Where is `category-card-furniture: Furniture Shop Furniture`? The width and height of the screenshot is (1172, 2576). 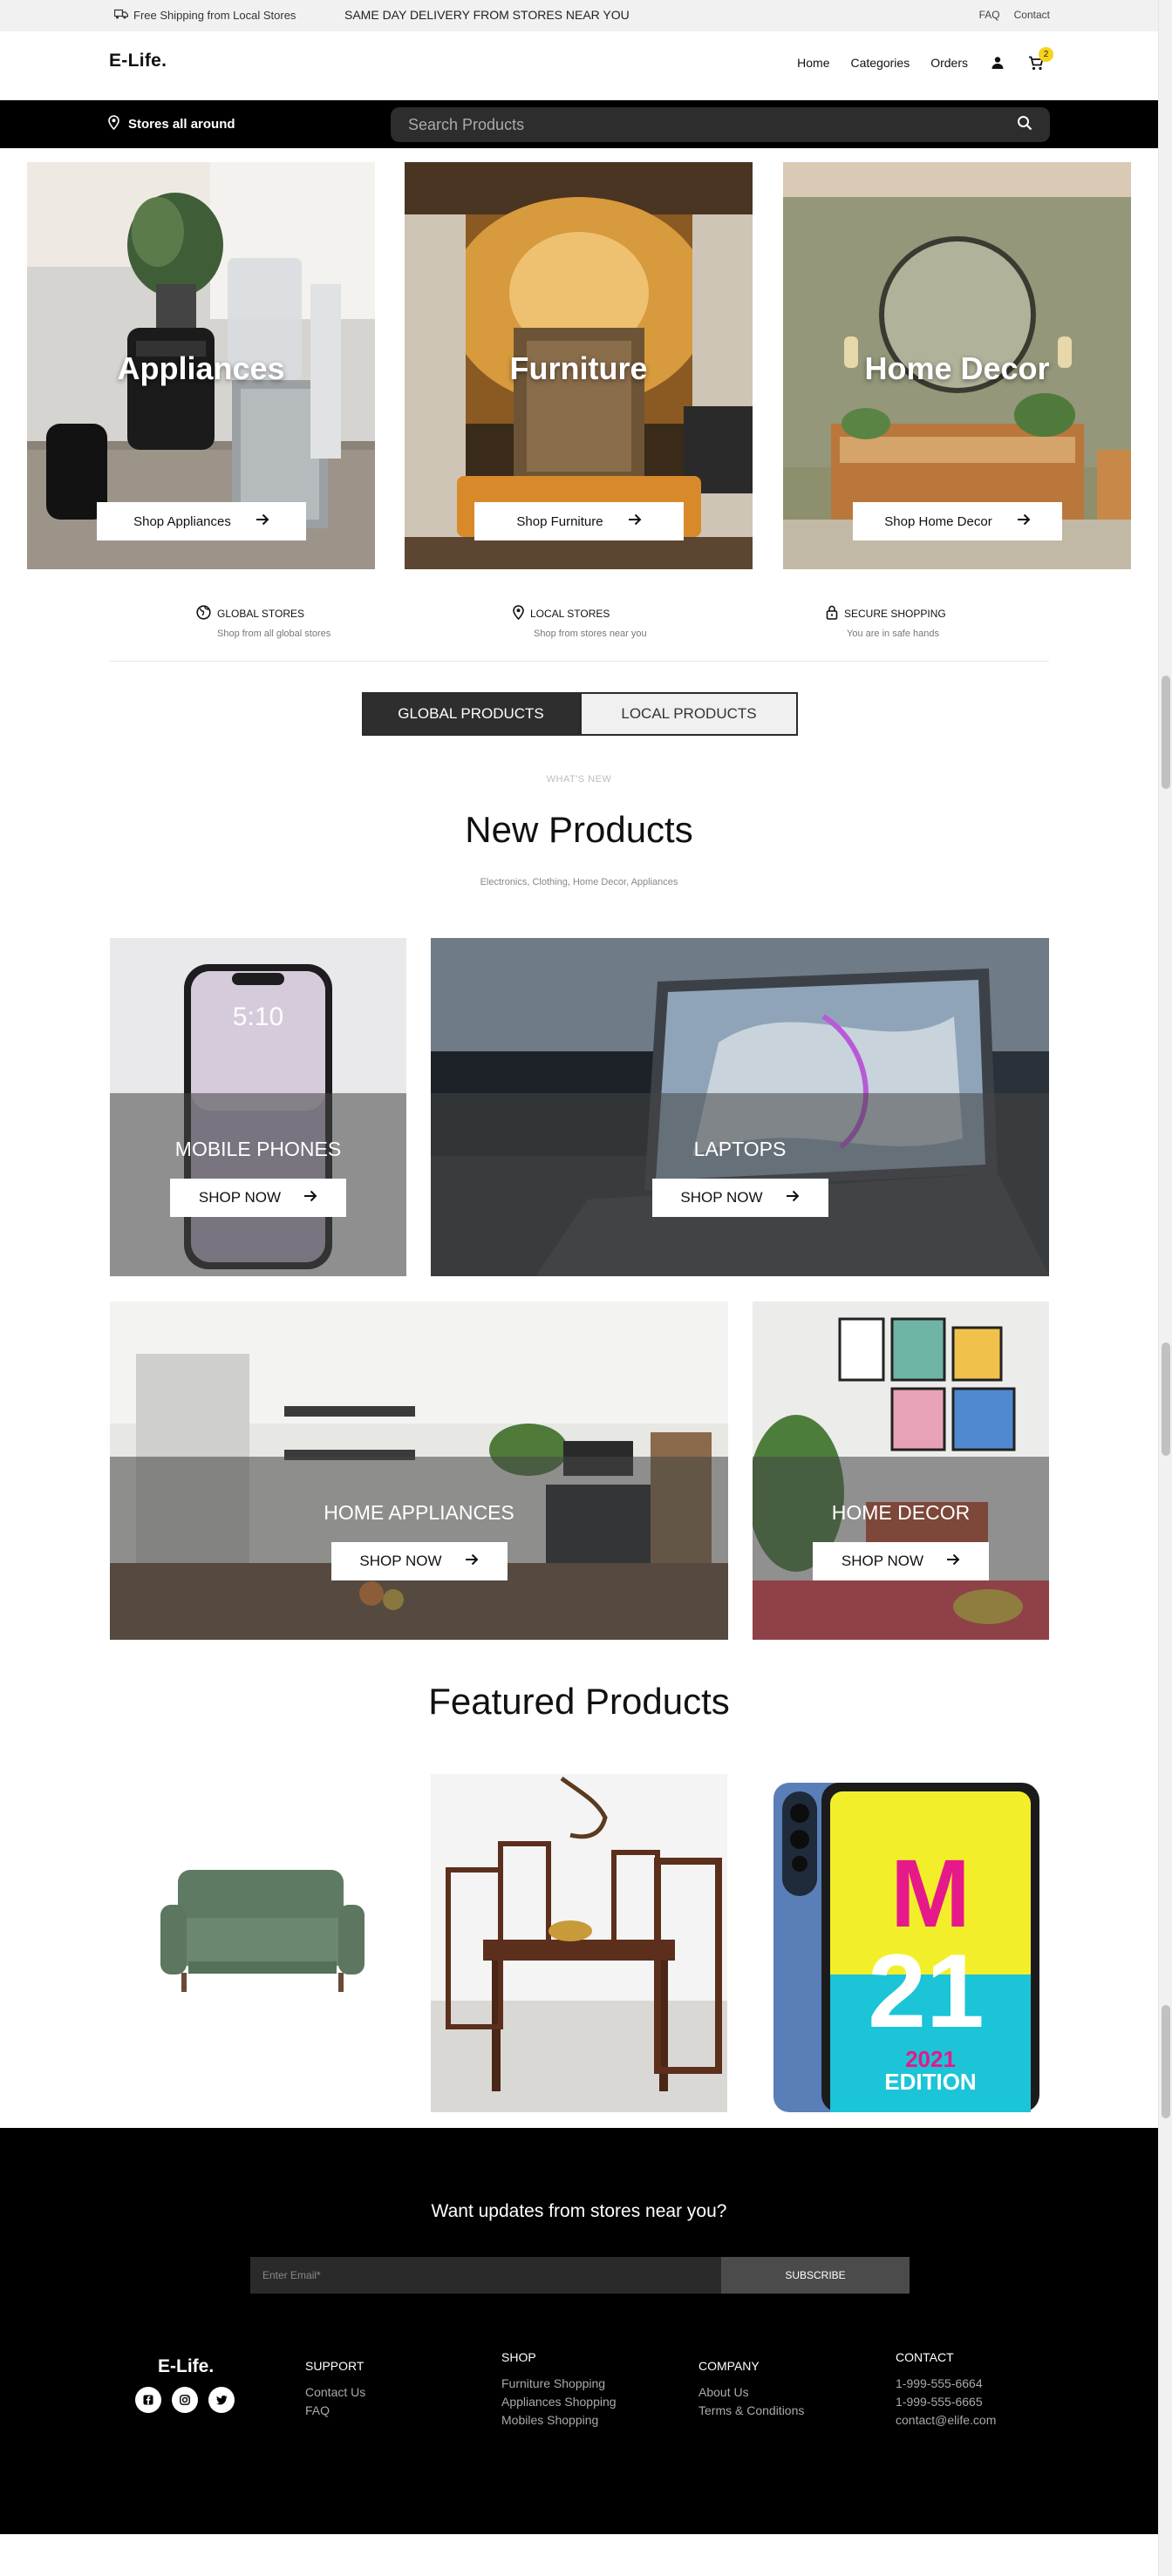
category-card-furniture: Furniture Shop Furniture is located at coordinates (579, 365).